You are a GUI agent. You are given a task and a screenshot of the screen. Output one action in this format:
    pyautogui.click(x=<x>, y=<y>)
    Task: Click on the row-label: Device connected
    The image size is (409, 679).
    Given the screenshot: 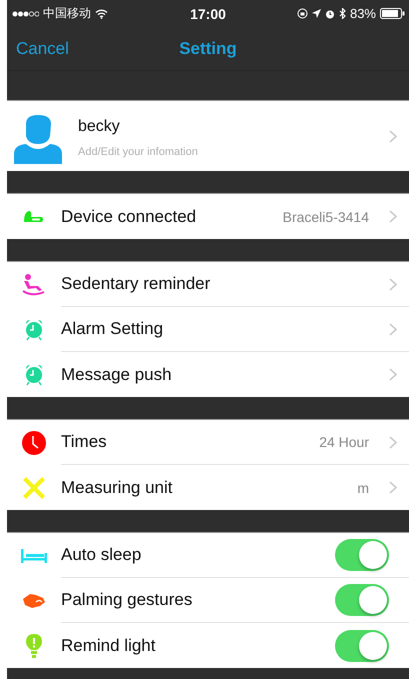 What is the action you would take?
    pyautogui.click(x=129, y=216)
    